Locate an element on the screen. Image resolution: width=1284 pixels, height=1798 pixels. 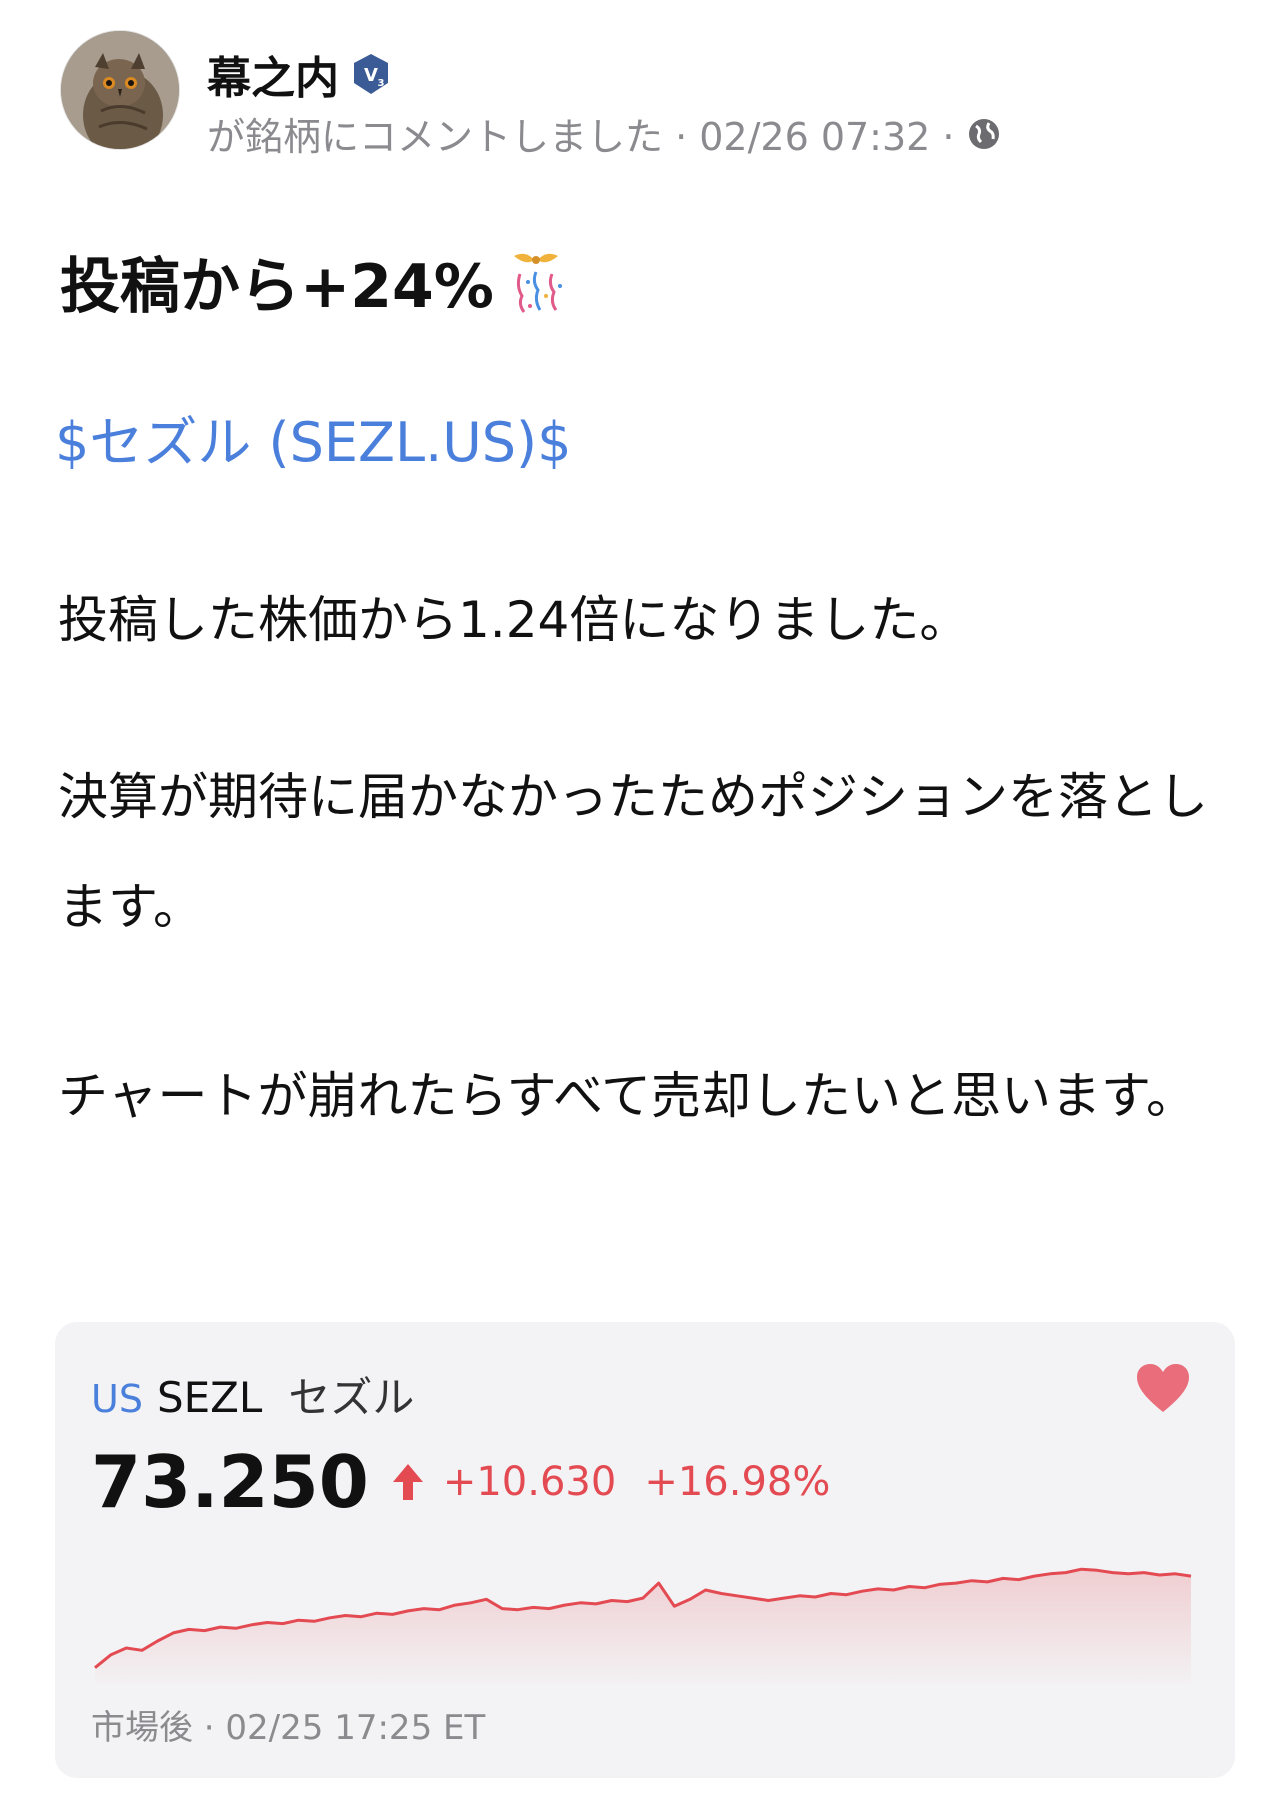
svg-text: V is located at coordinates (371, 75).